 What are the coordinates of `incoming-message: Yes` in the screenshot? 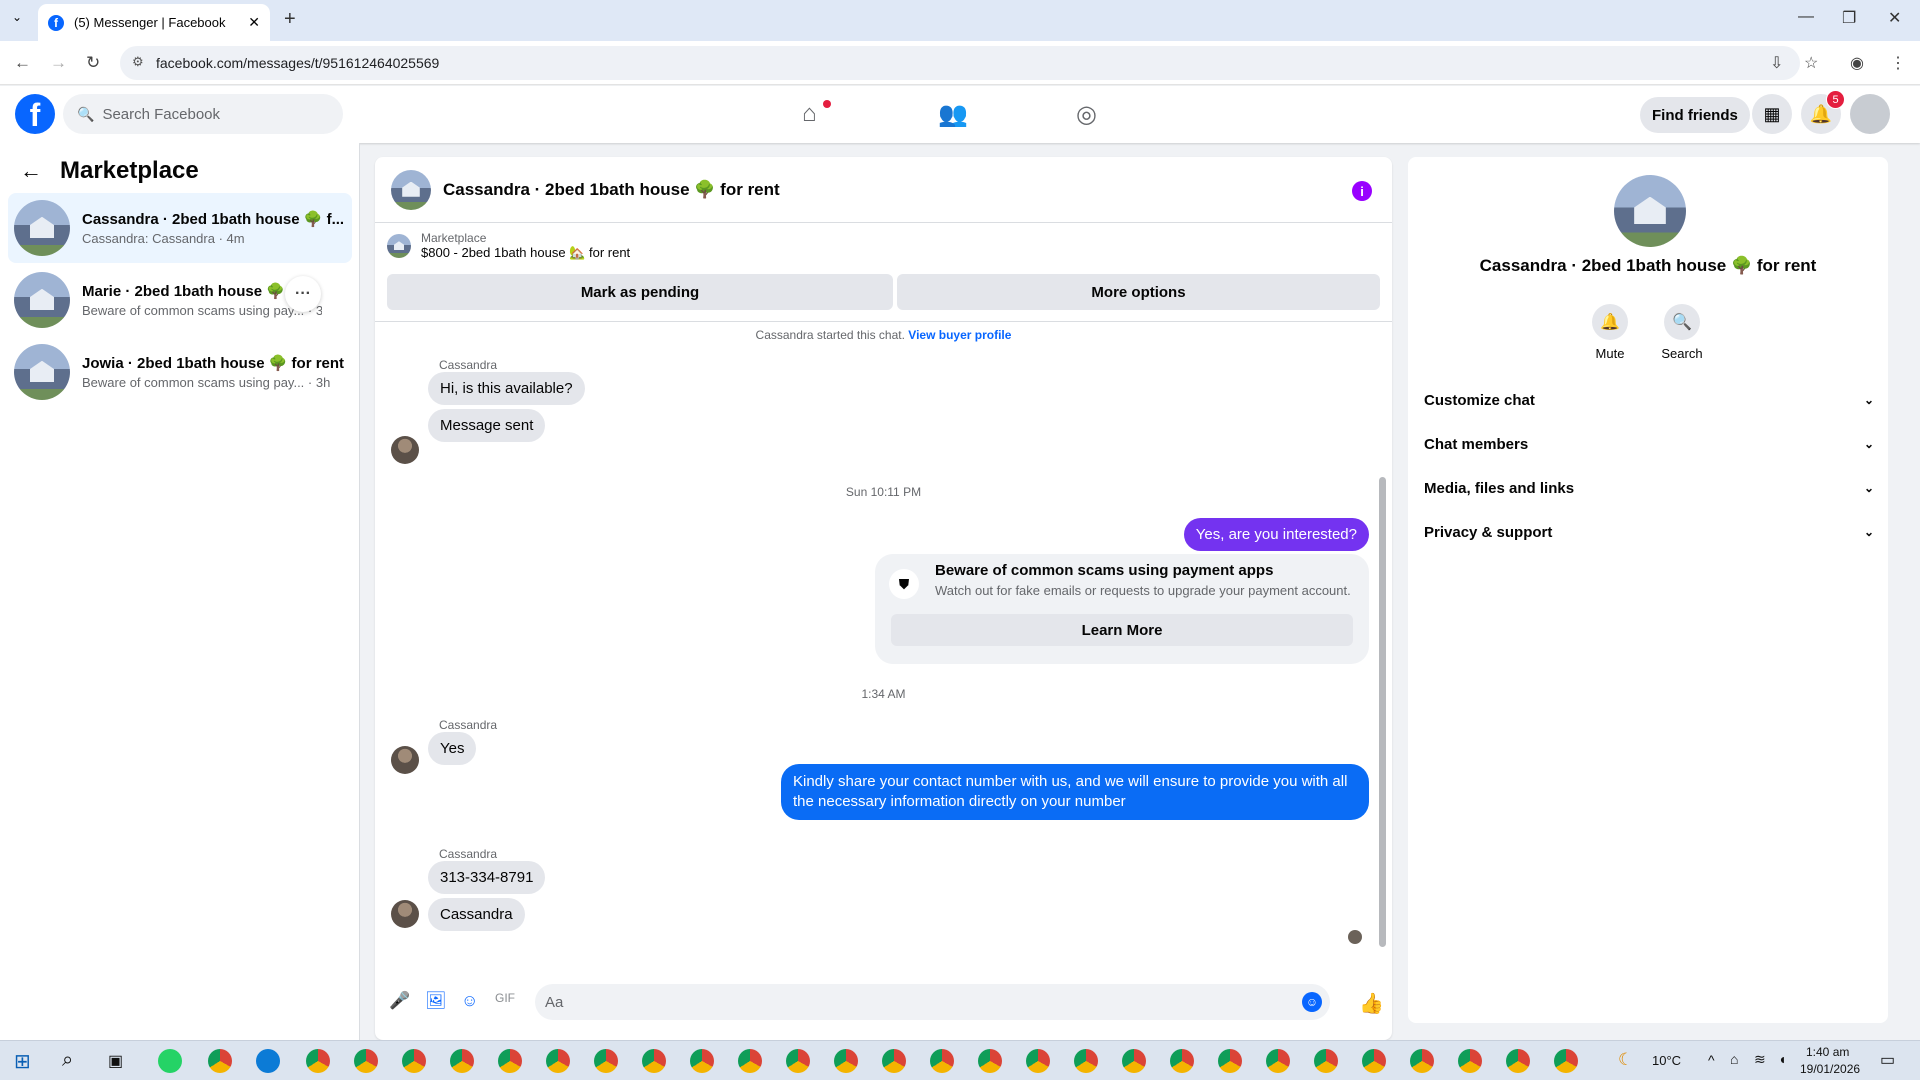 It's located at (452, 748).